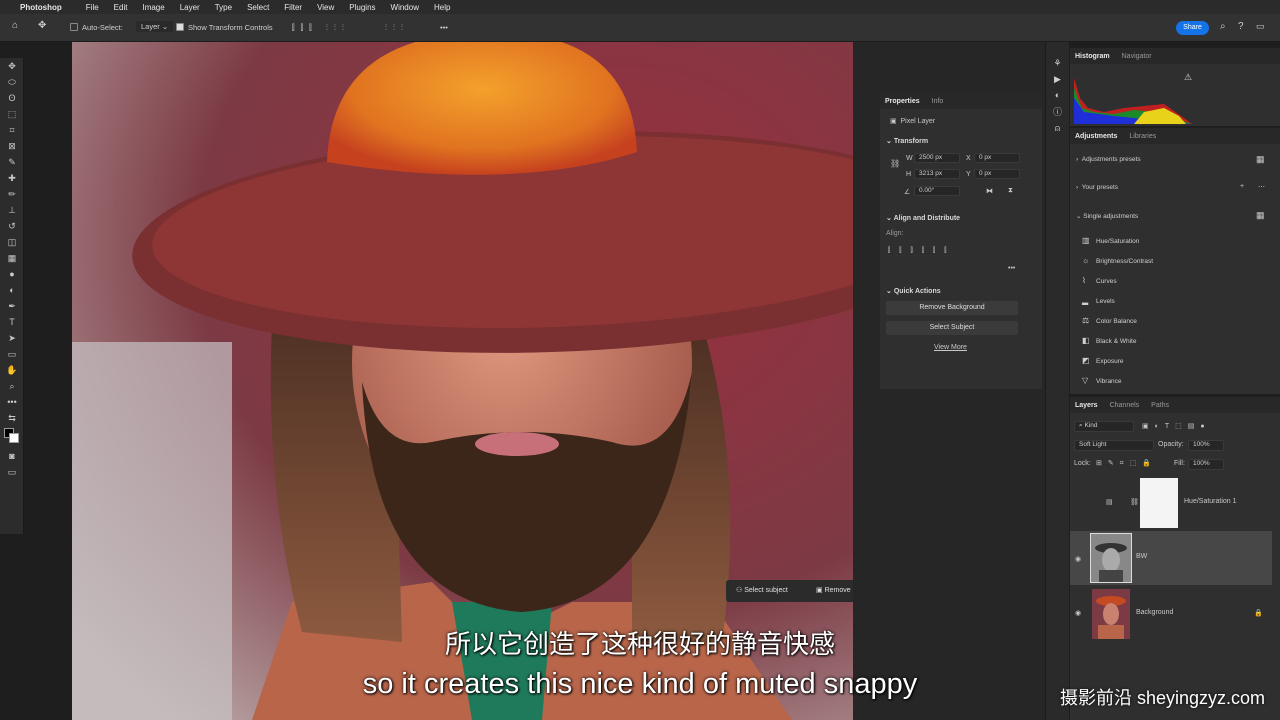  What do you see at coordinates (1160, 405) in the screenshot?
I see `tab-paths: Paths` at bounding box center [1160, 405].